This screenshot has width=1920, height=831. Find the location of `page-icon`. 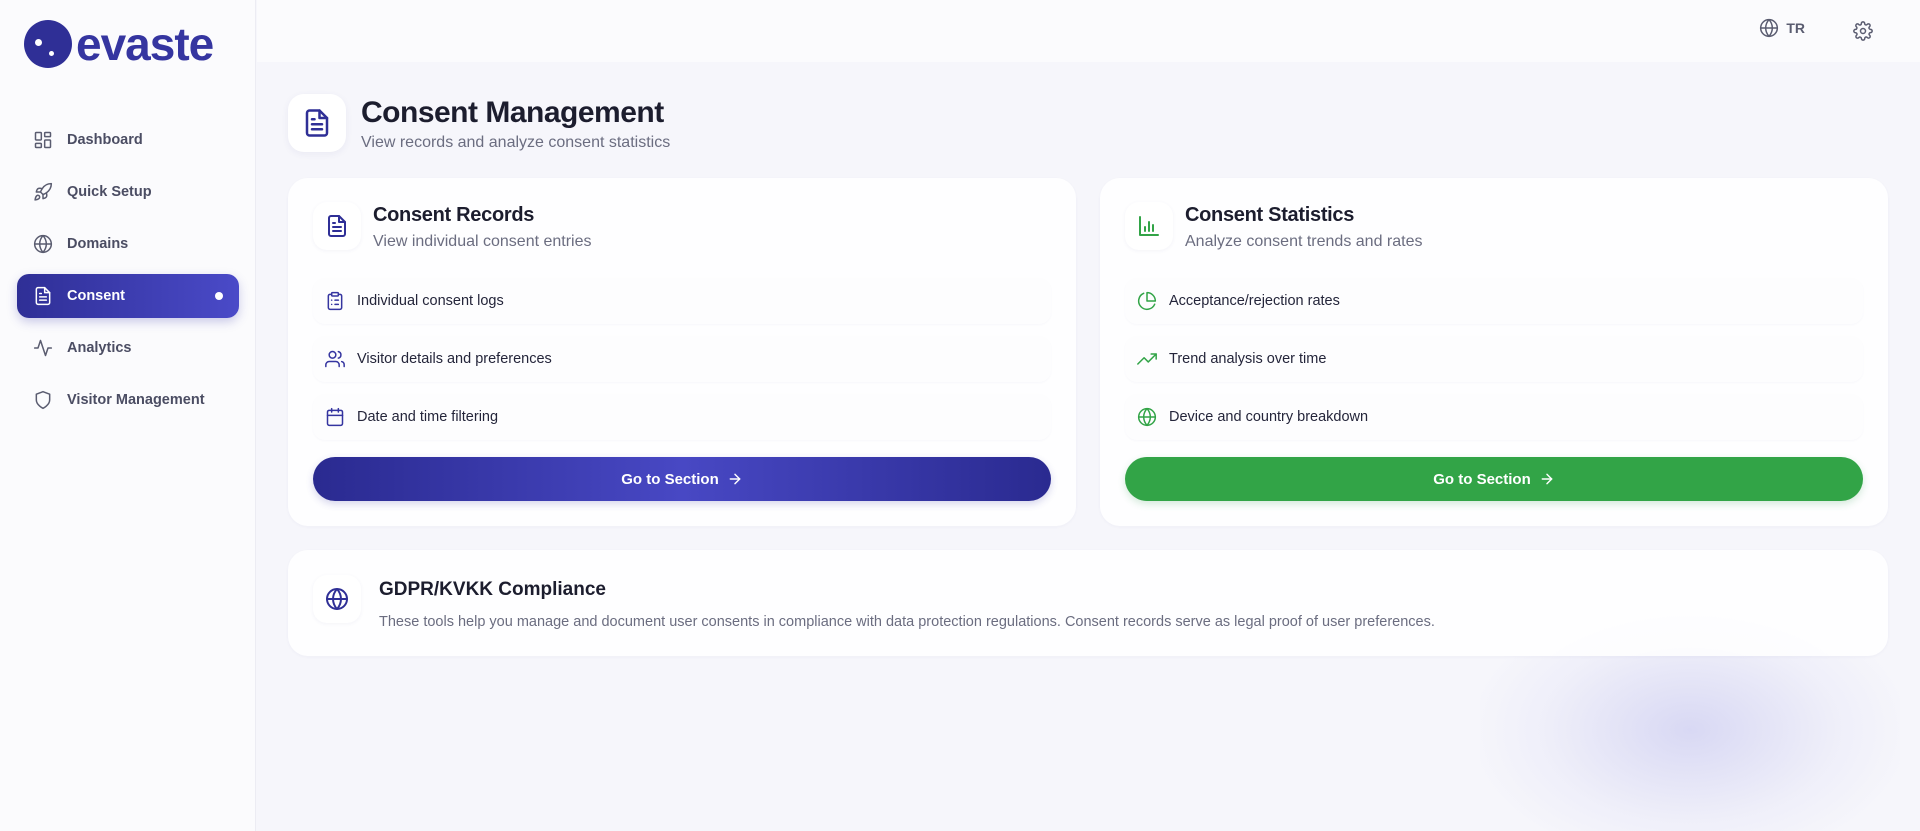

page-icon is located at coordinates (317, 123).